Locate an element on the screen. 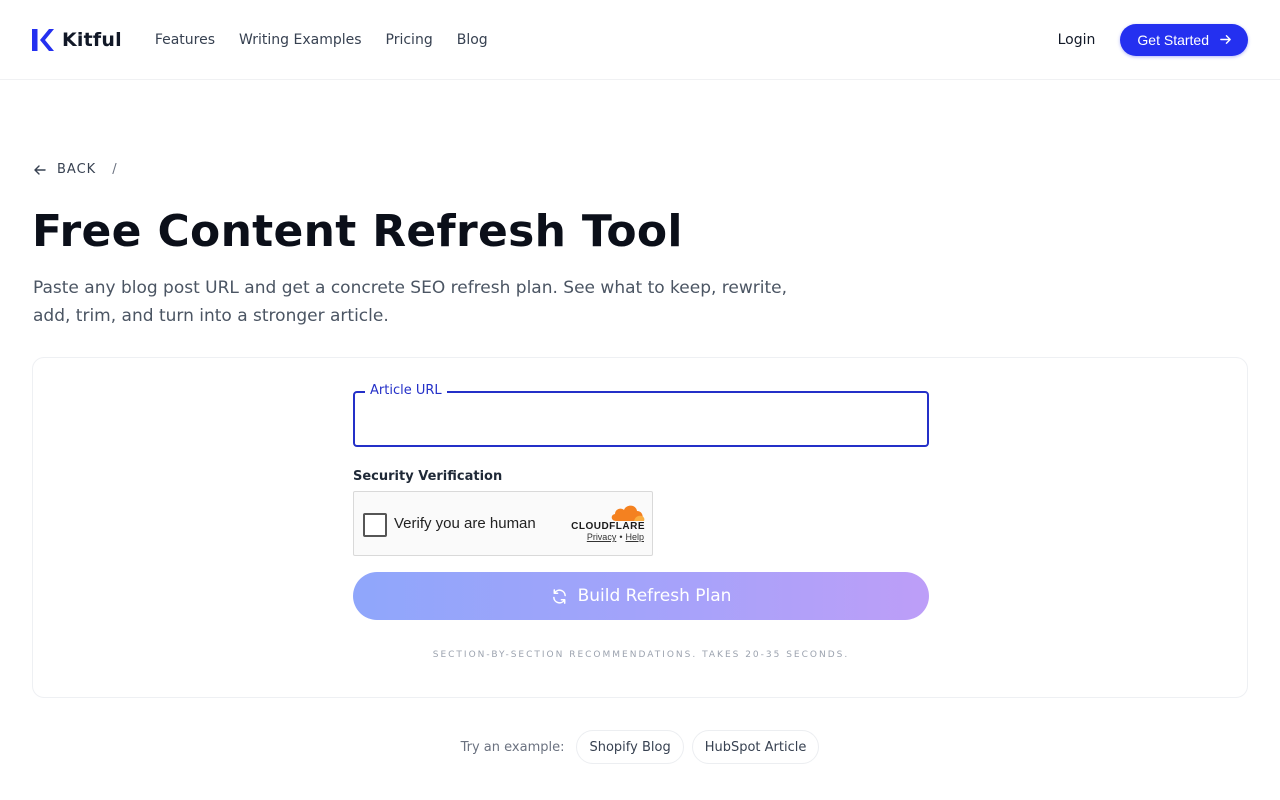 The height and width of the screenshot is (800, 1280). refresh-icon is located at coordinates (559, 596).